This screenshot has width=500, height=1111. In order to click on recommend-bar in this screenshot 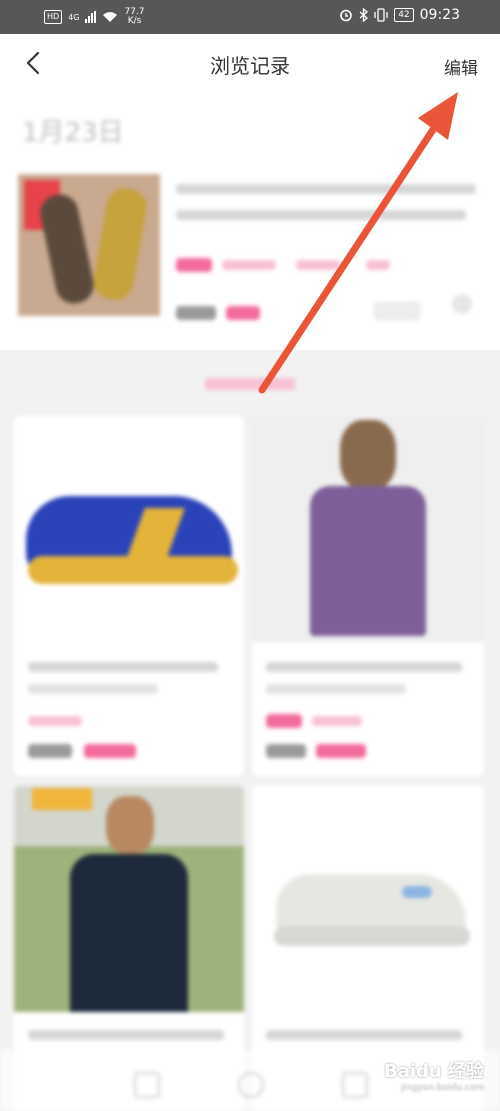, I will do `click(250, 384)`.